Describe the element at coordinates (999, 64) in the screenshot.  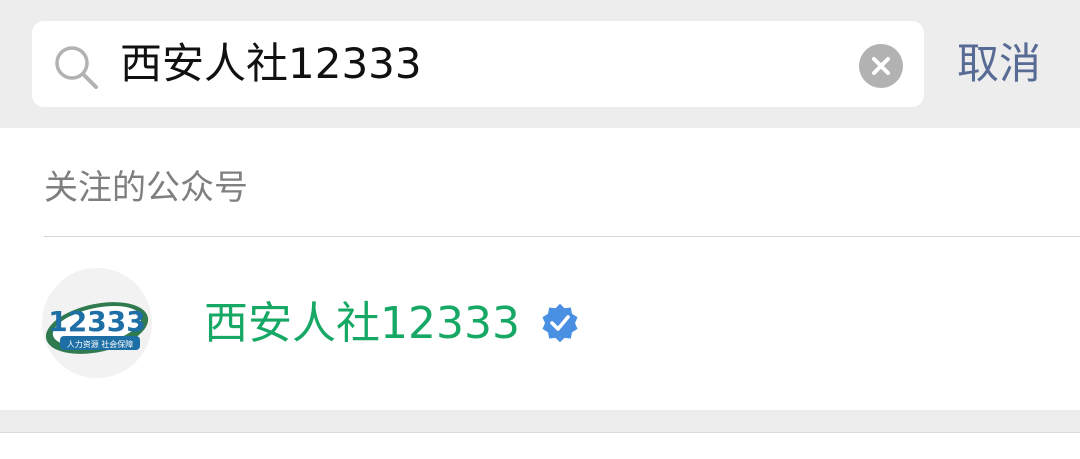
I see `cancel-button: 取消` at that location.